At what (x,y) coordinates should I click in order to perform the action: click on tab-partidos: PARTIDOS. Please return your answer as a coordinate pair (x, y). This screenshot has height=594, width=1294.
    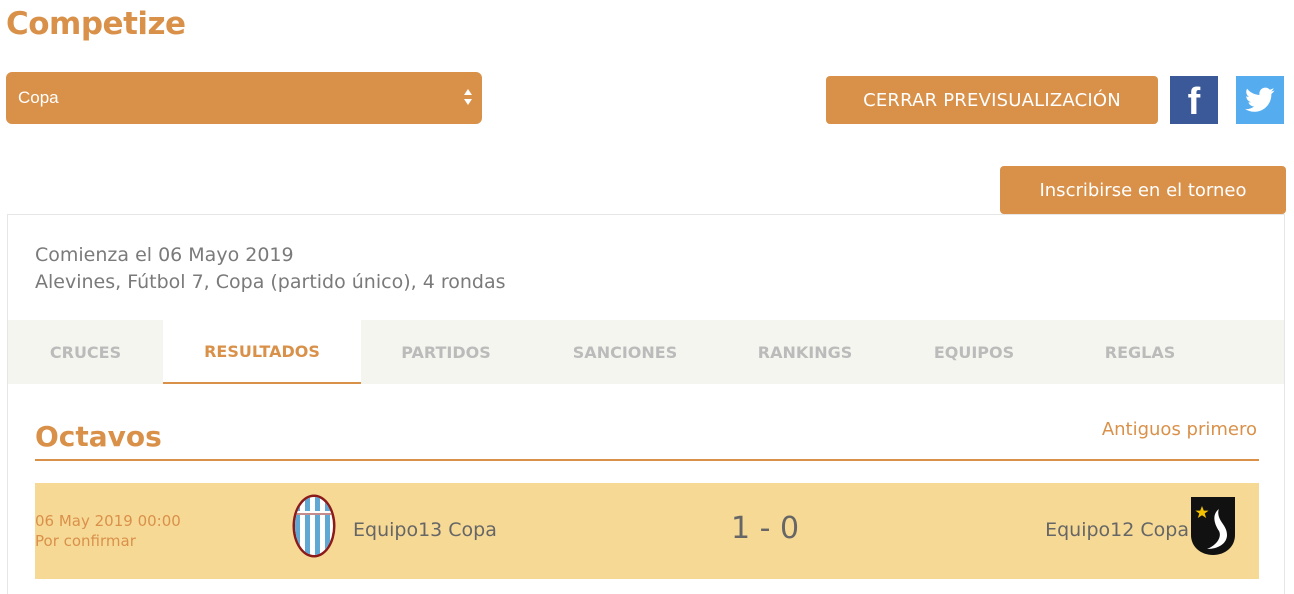
    Looking at the image, I should click on (446, 352).